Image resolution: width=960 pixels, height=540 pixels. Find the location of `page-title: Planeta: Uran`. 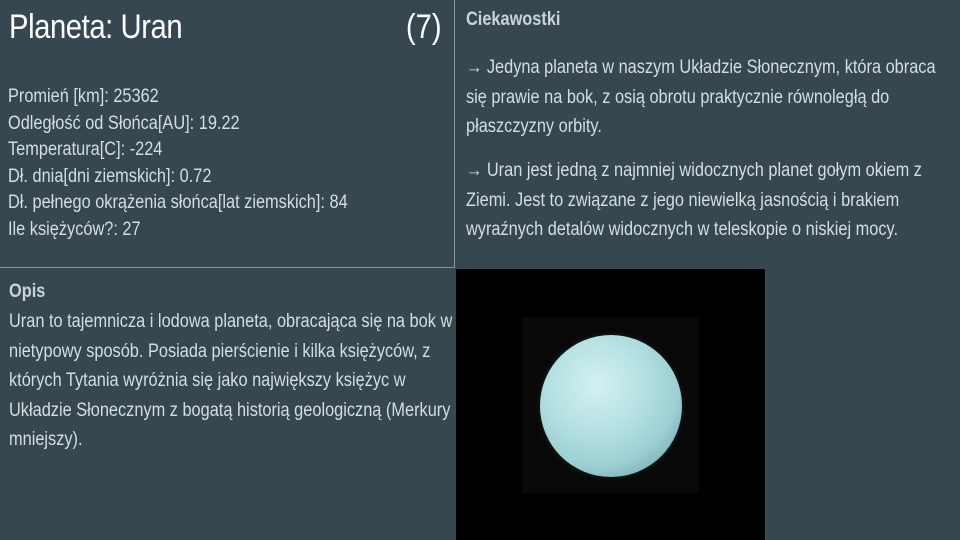

page-title: Planeta: Uran is located at coordinates (96, 27).